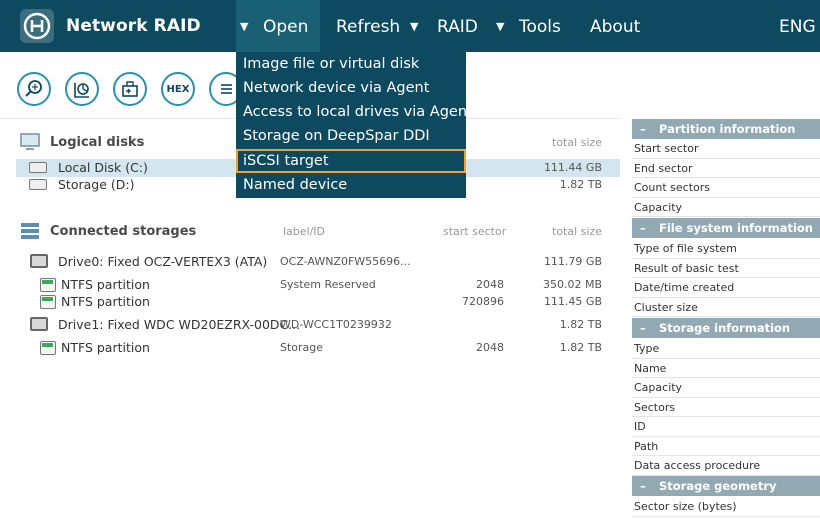  What do you see at coordinates (580, 347) in the screenshot?
I see `partition-size: 1.82 TB` at bounding box center [580, 347].